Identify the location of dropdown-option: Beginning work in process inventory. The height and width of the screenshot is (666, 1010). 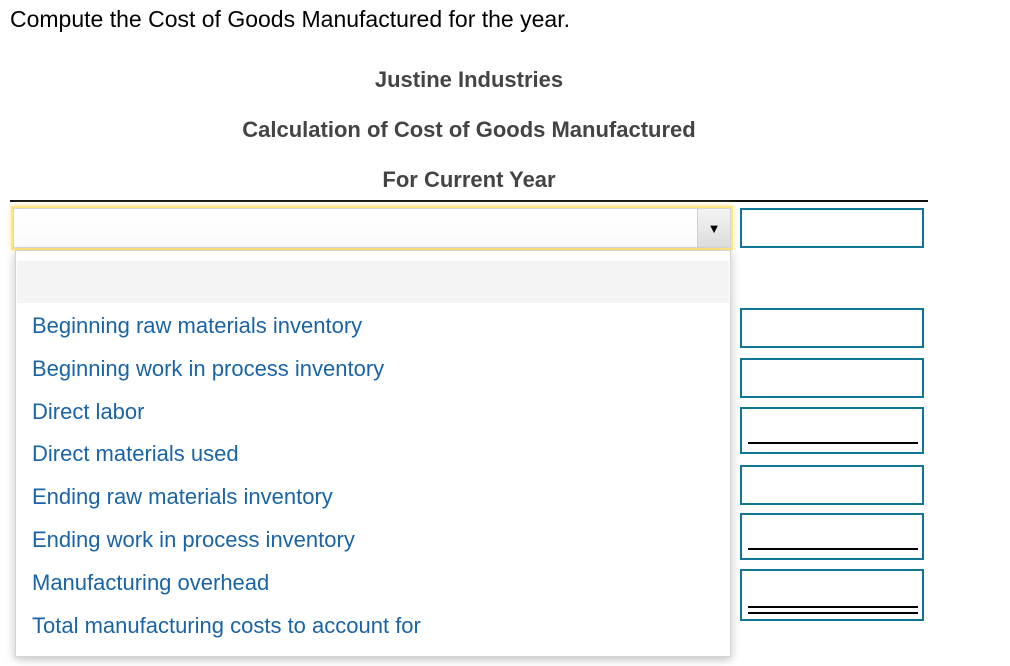
(208, 369).